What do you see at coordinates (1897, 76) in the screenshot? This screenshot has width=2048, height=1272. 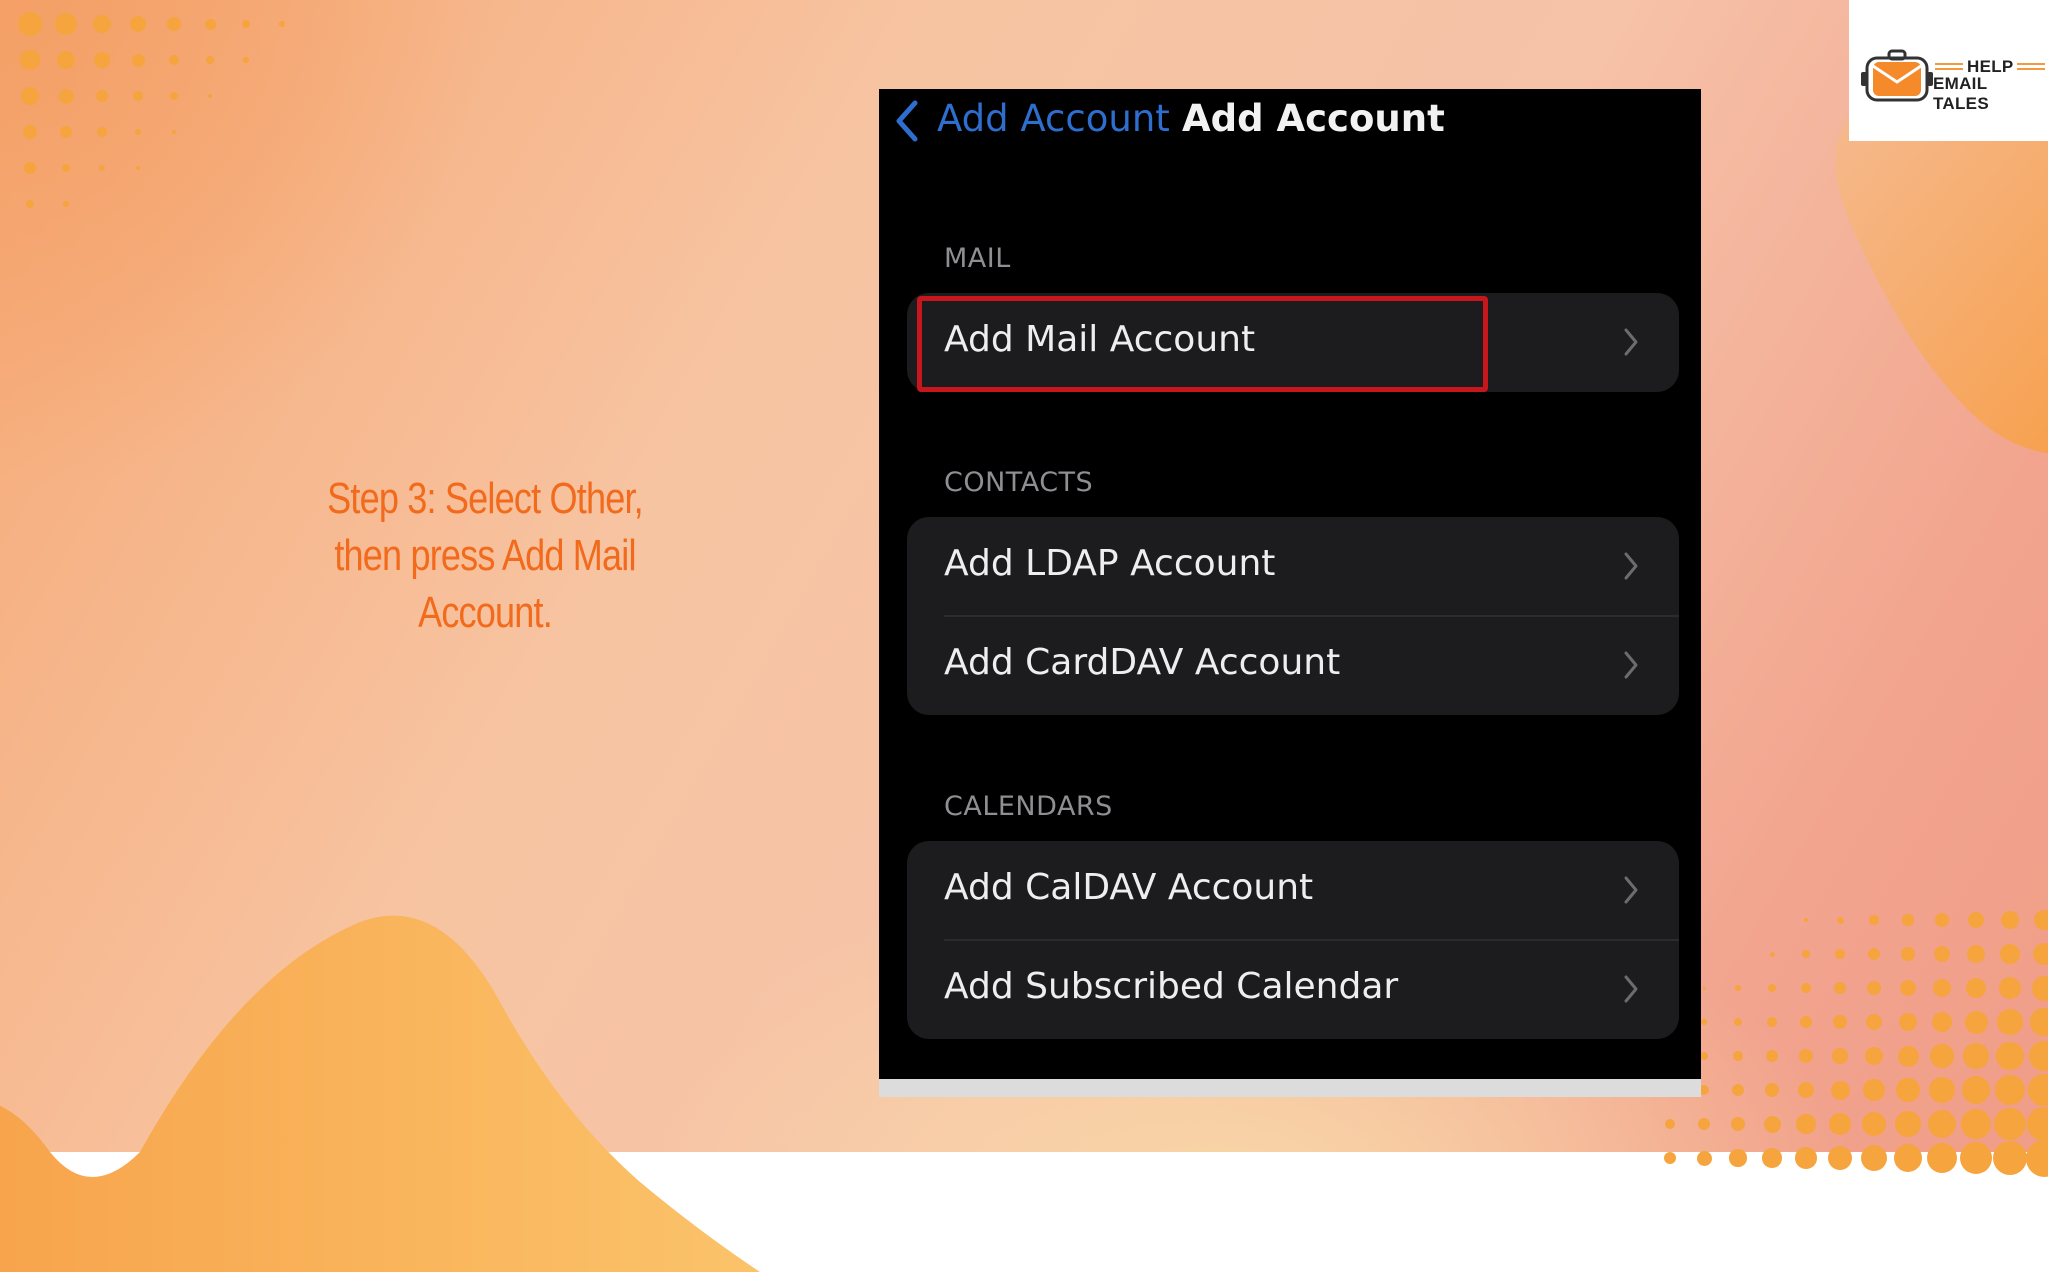 I see `envelope-briefcase-icon` at bounding box center [1897, 76].